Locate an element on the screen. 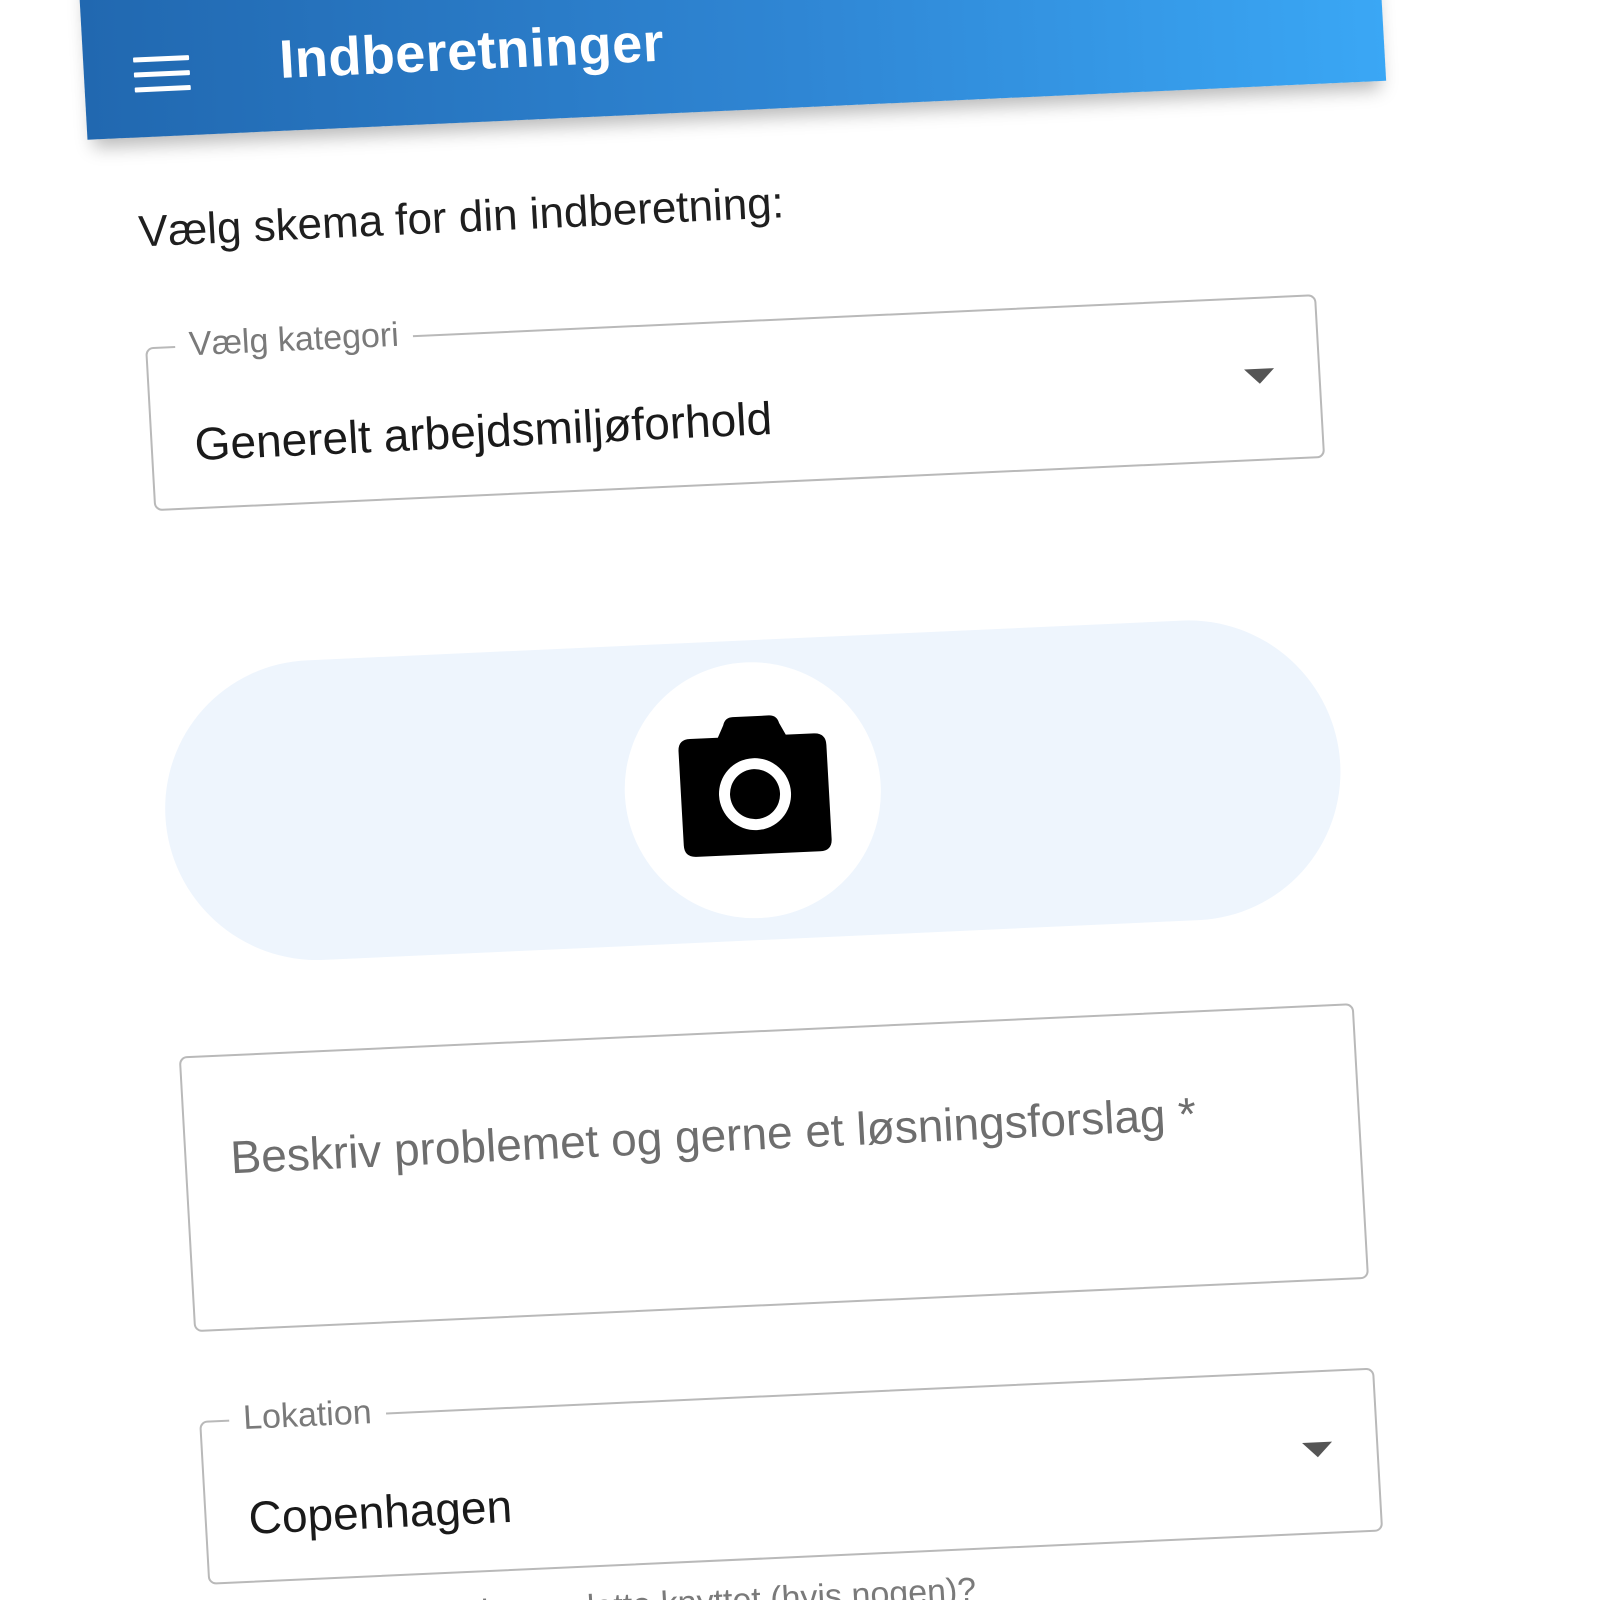  menu-icon is located at coordinates (161, 76).